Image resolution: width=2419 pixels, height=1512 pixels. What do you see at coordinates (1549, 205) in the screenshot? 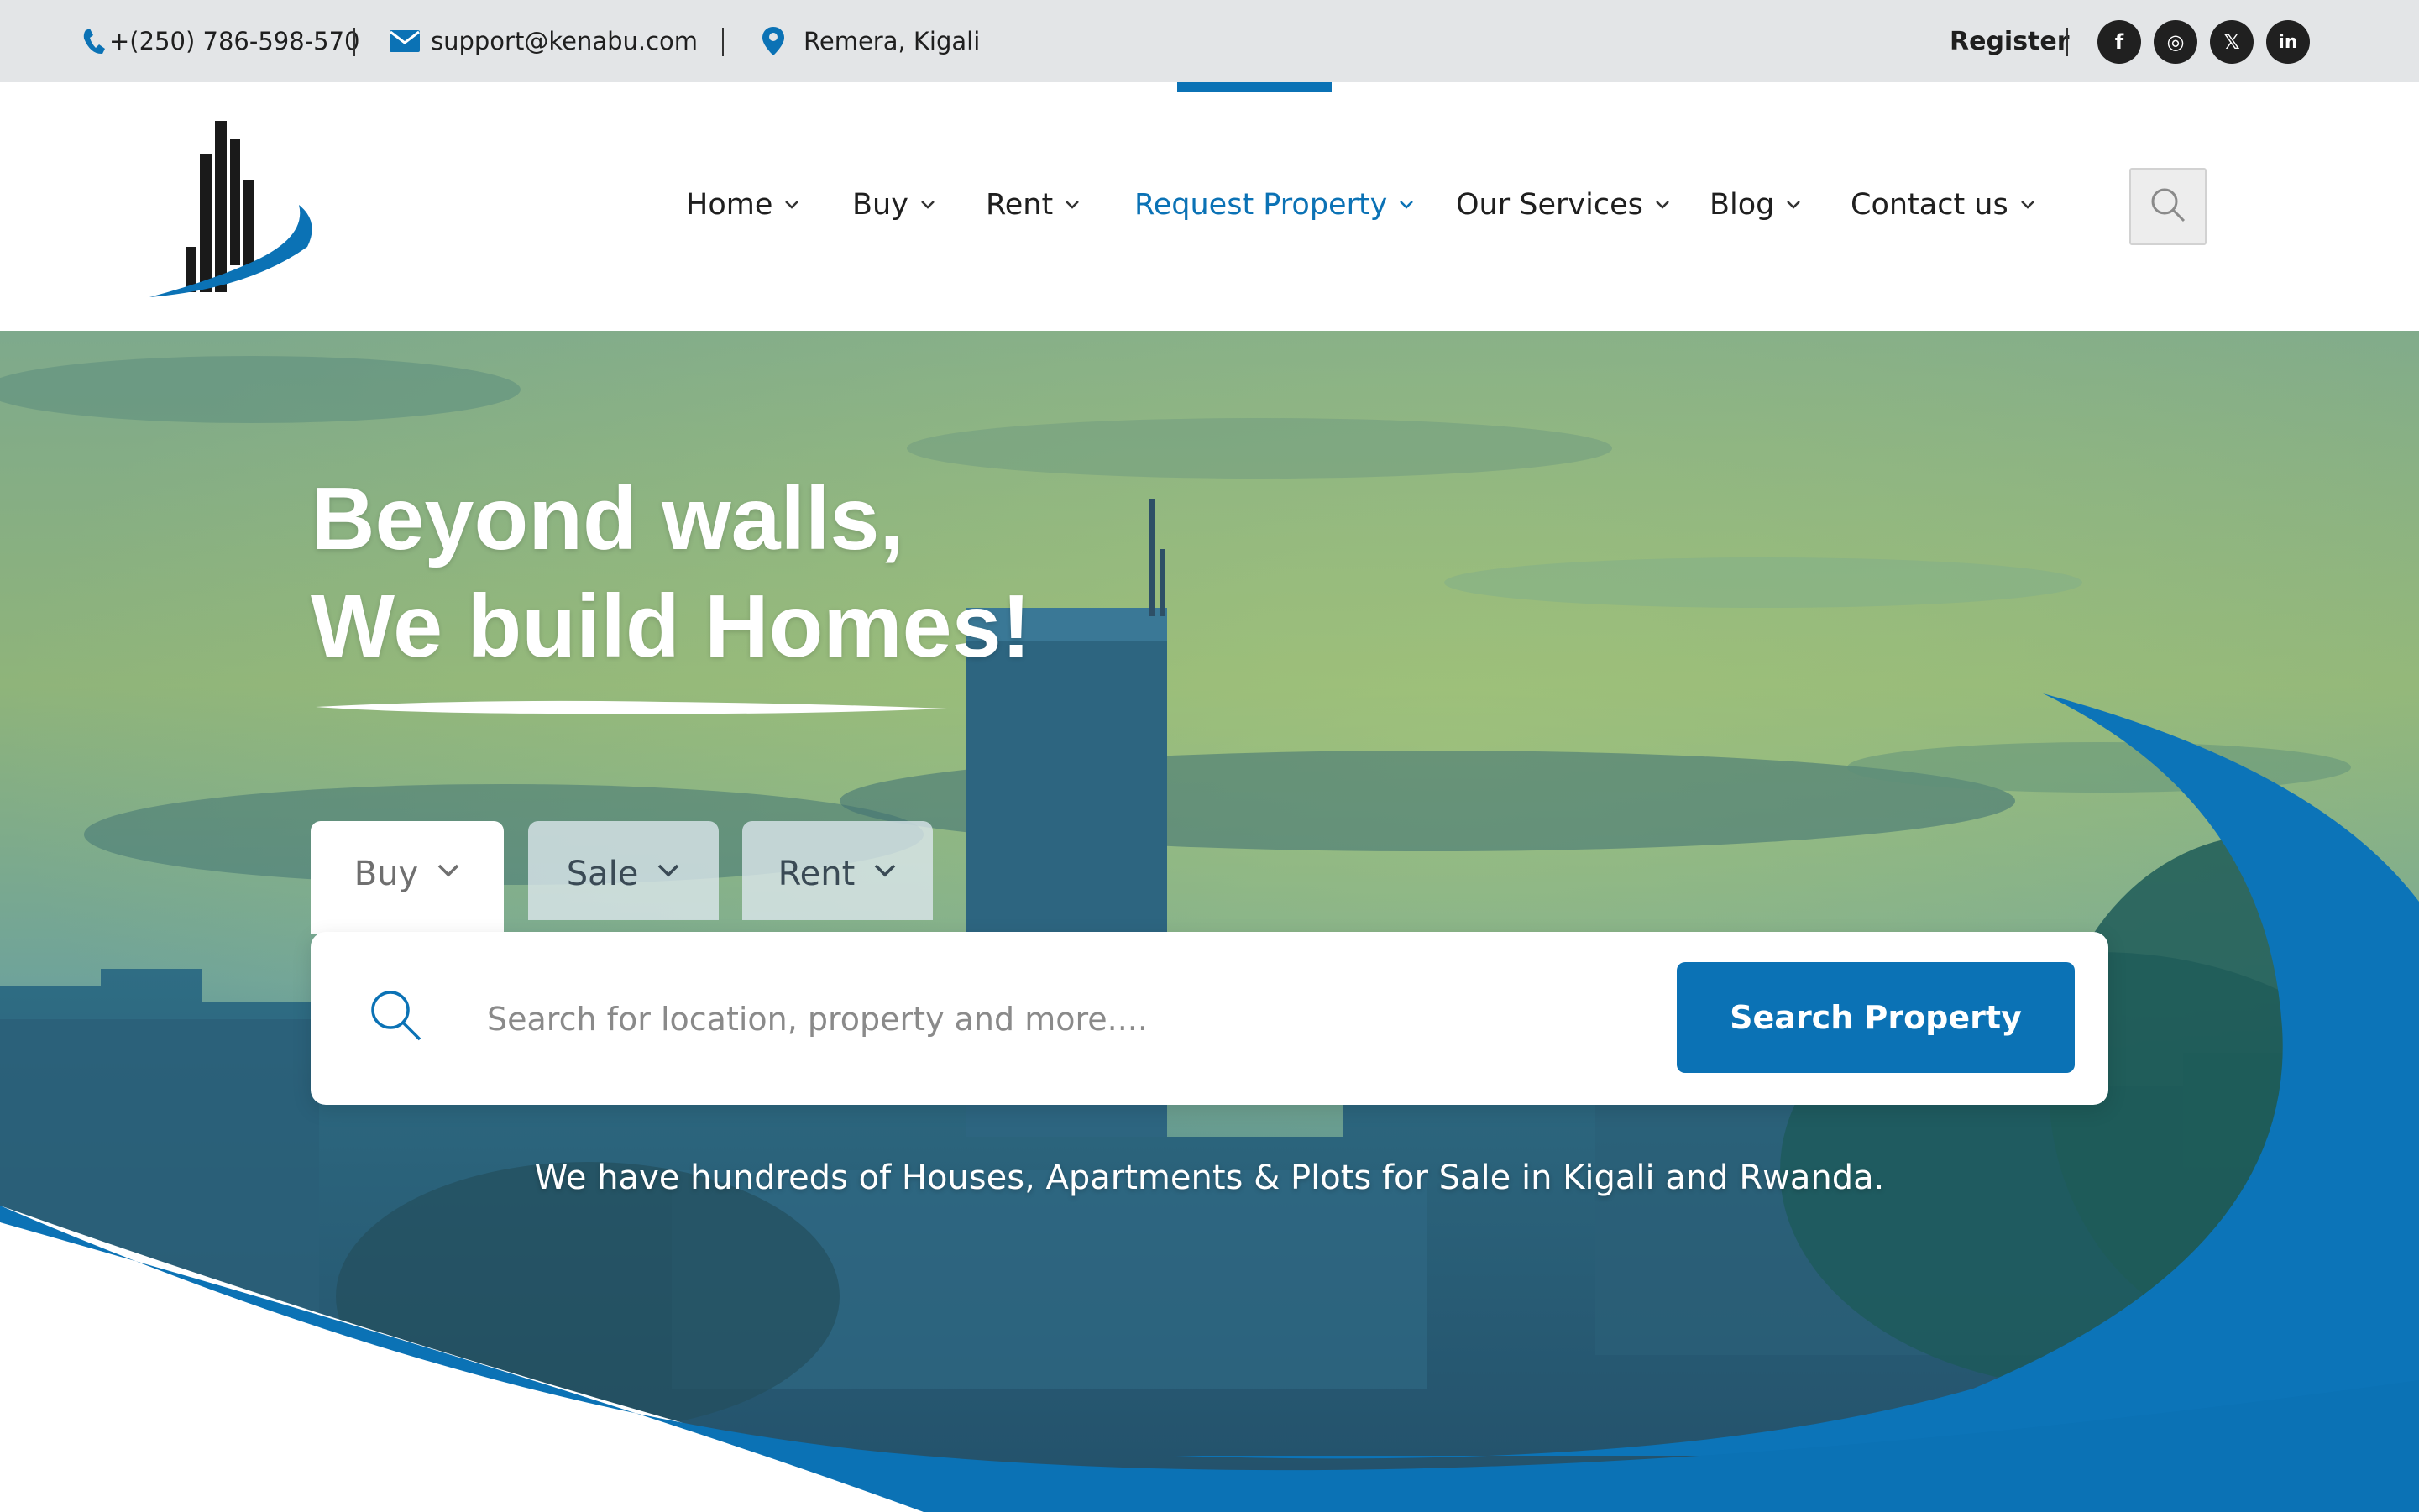
I see `nav-our-services-label: Our Services` at bounding box center [1549, 205].